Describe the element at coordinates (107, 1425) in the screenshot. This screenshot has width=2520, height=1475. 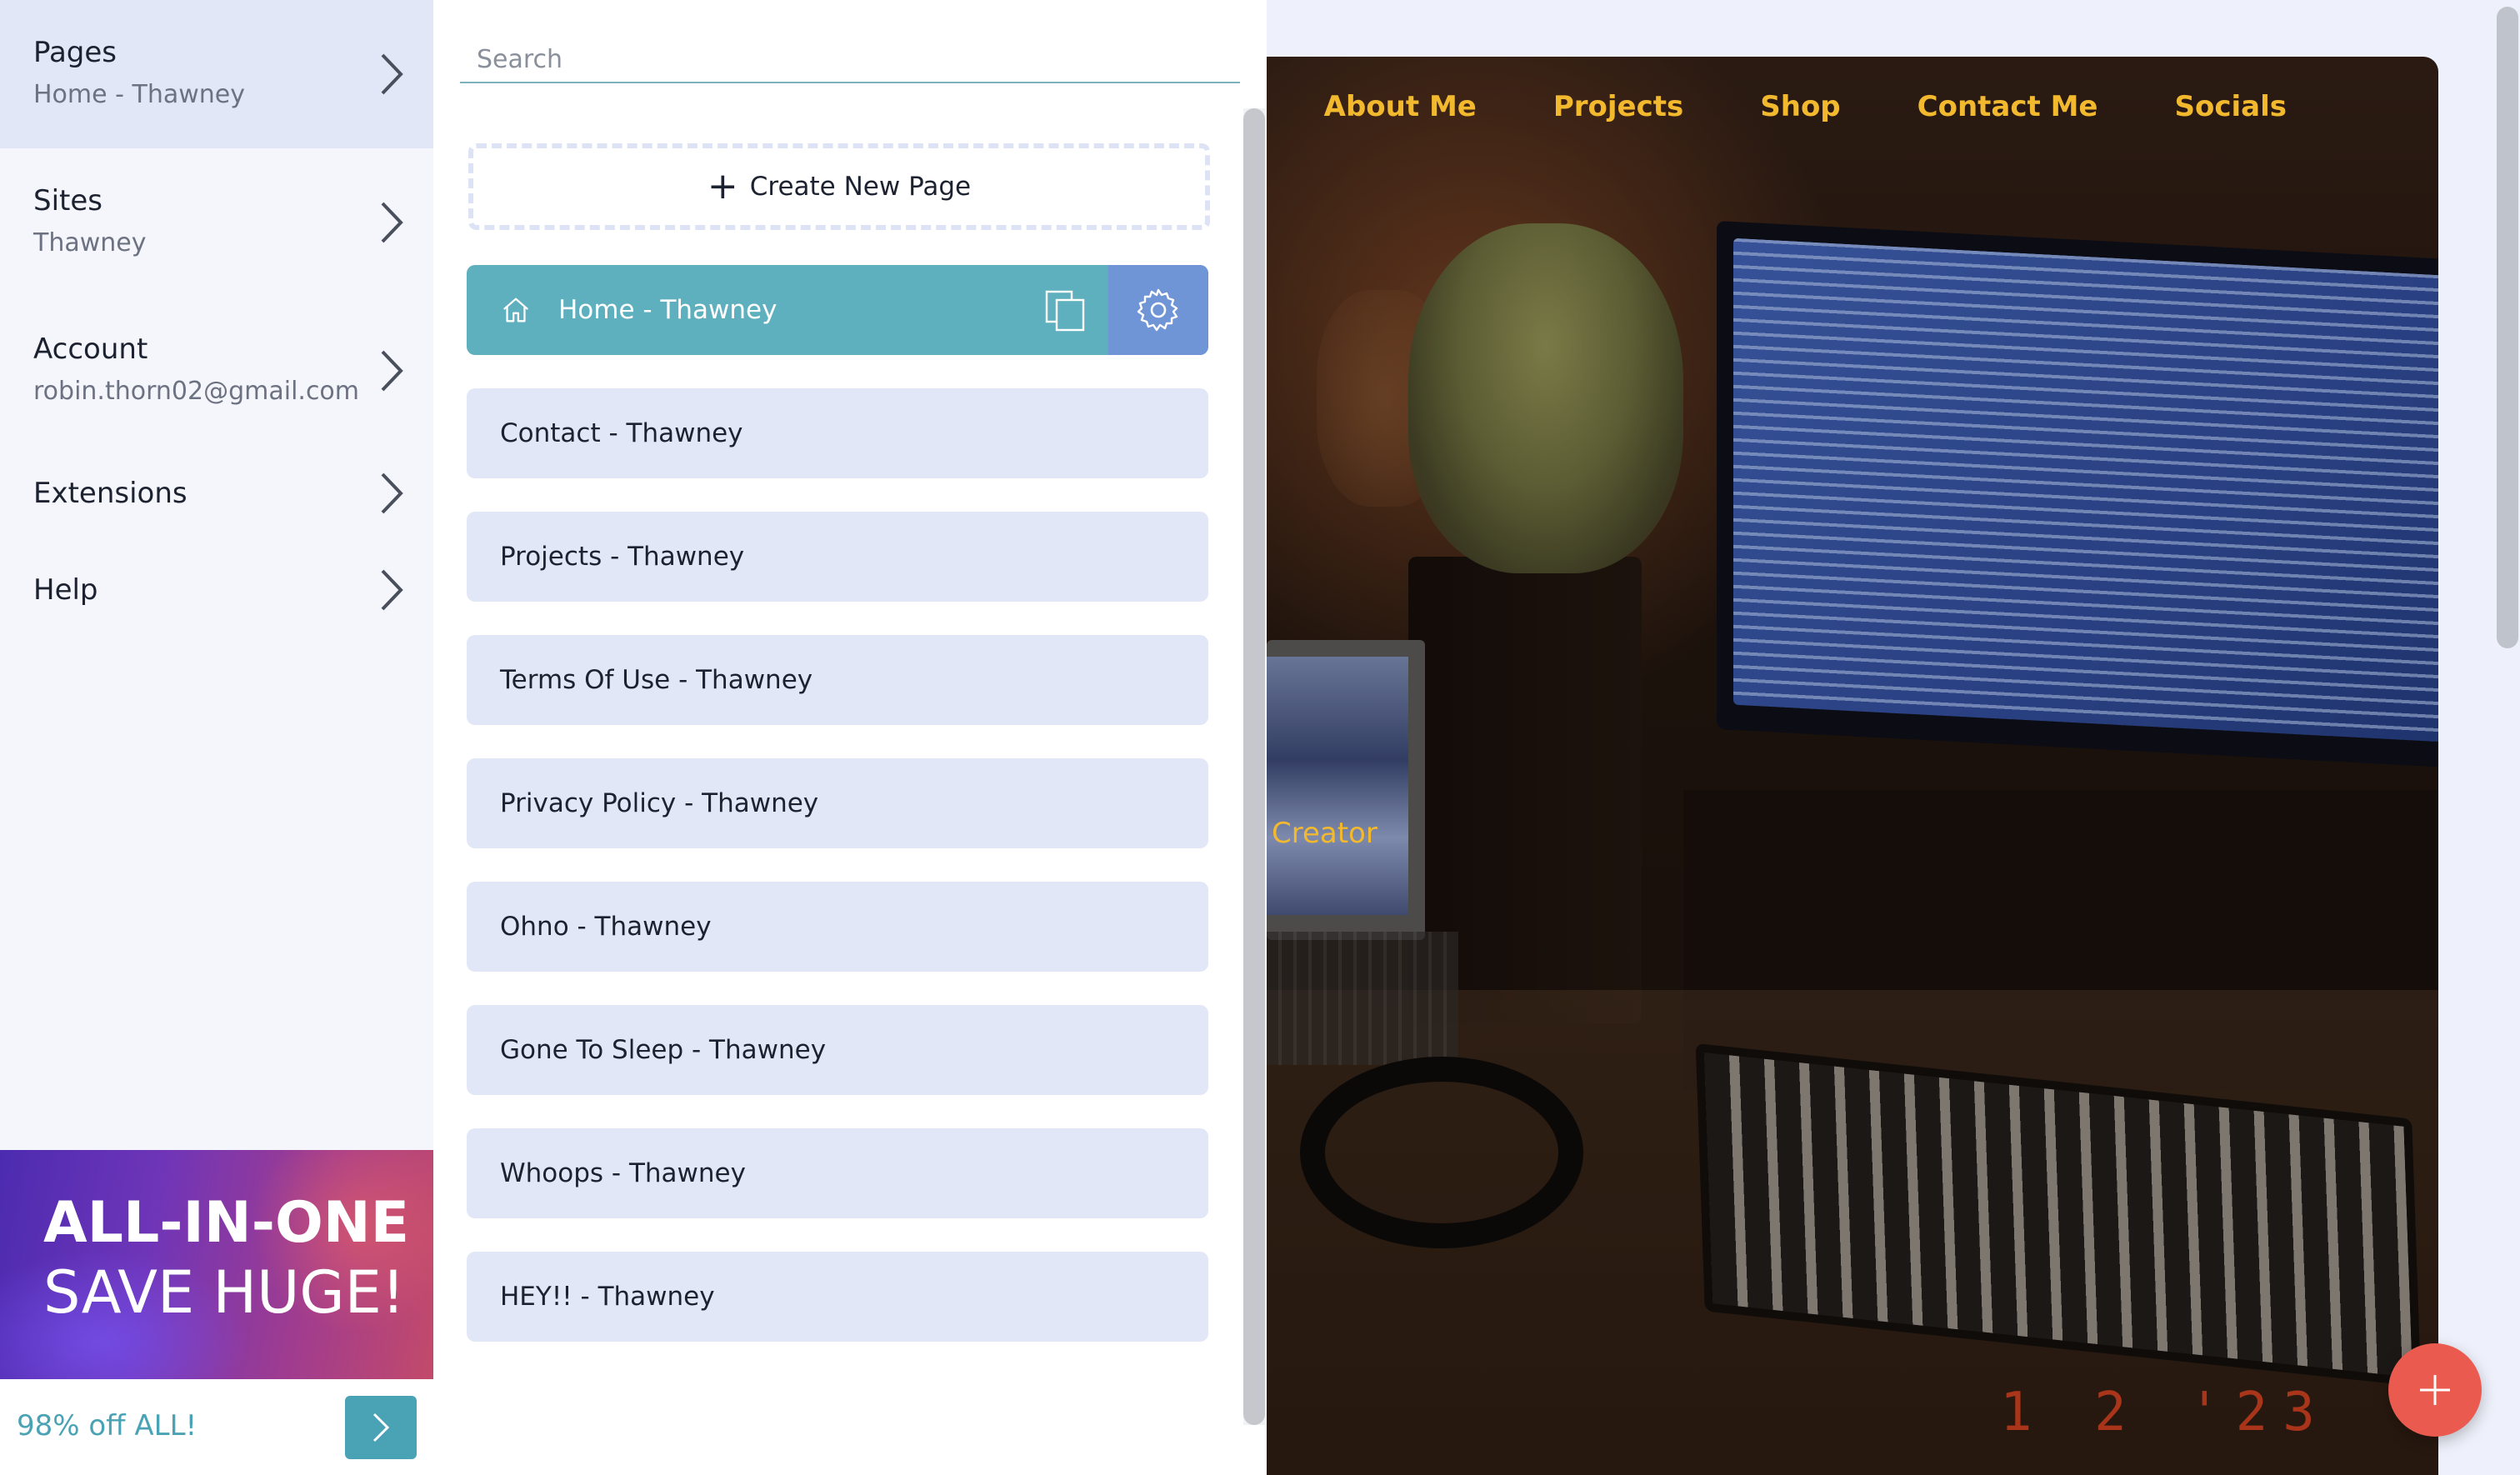
I see `promo-offer-text: 98% off ALL!` at that location.